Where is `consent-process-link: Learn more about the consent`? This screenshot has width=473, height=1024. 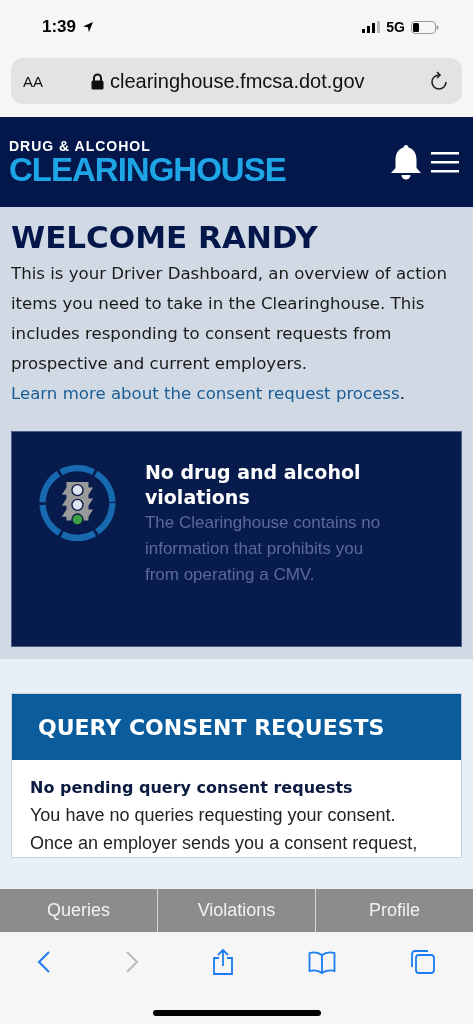
consent-process-link: Learn more about the consent is located at coordinates (137, 393).